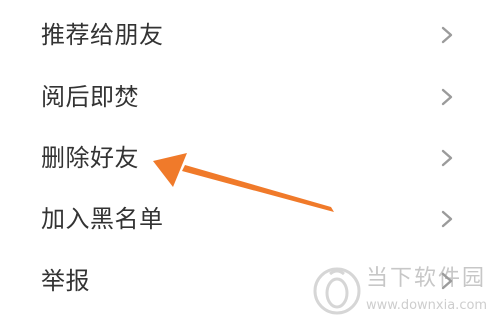  I want to click on menu-item-label: 举报, so click(65, 281).